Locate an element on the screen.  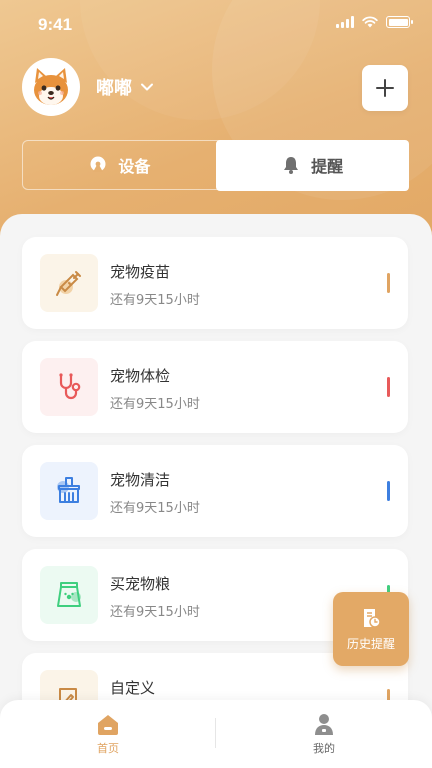
reminder-title: 宠物体检 is located at coordinates (140, 376).